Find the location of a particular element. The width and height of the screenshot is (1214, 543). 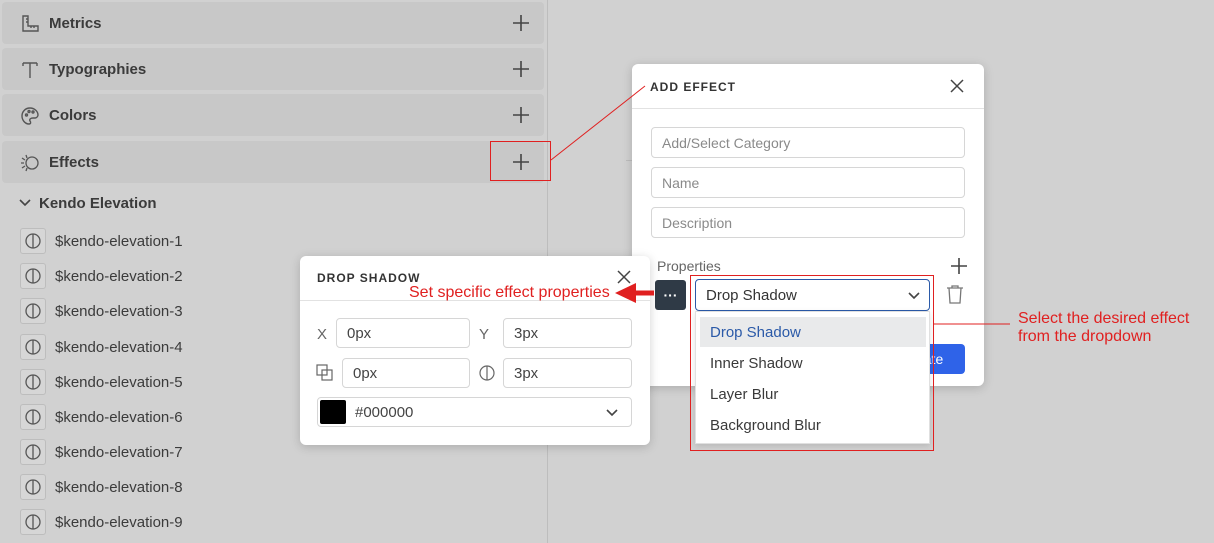

add-metrics-icon is located at coordinates (521, 23).